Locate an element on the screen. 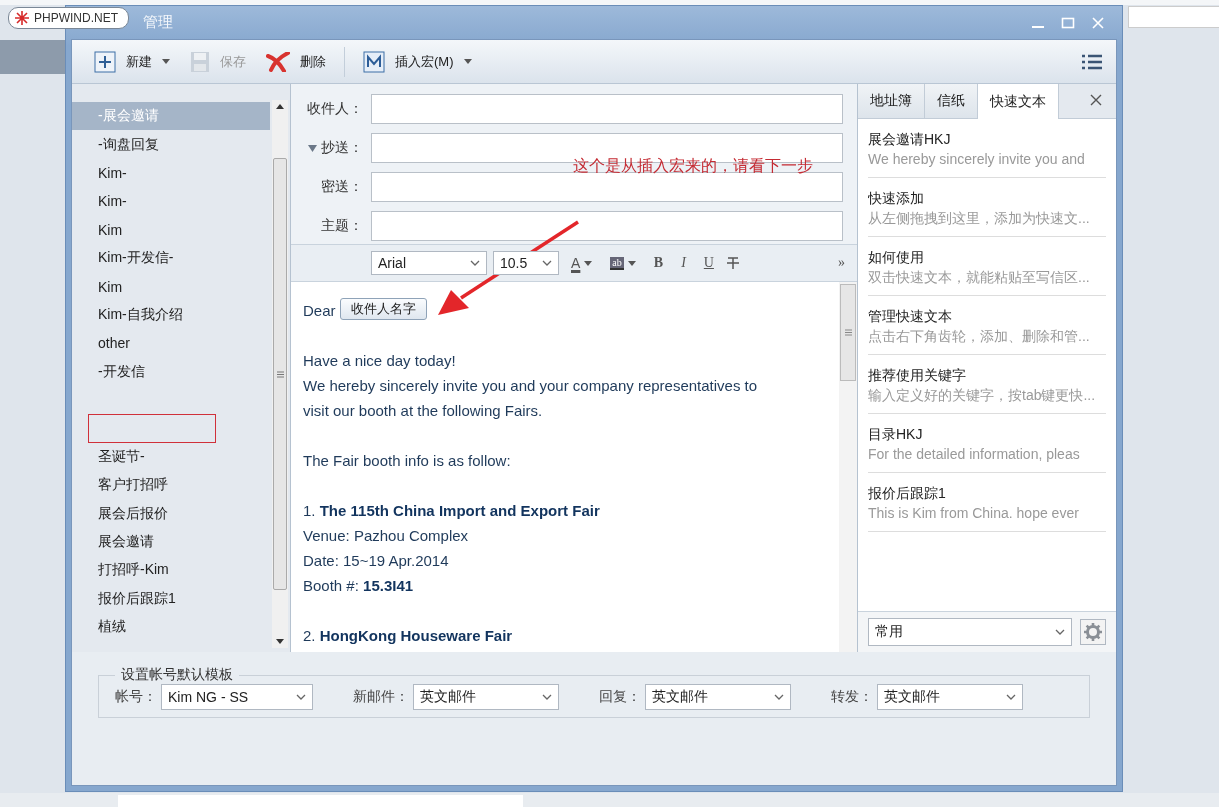  plus-icon is located at coordinates (105, 61).